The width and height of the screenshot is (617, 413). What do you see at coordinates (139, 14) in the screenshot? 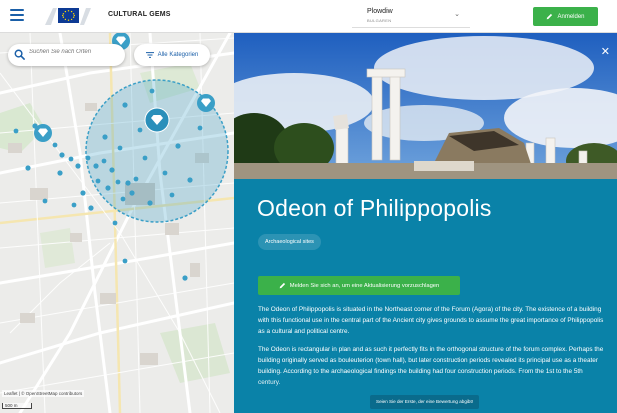
I see `app-title: CULTURAL GEMS` at bounding box center [139, 14].